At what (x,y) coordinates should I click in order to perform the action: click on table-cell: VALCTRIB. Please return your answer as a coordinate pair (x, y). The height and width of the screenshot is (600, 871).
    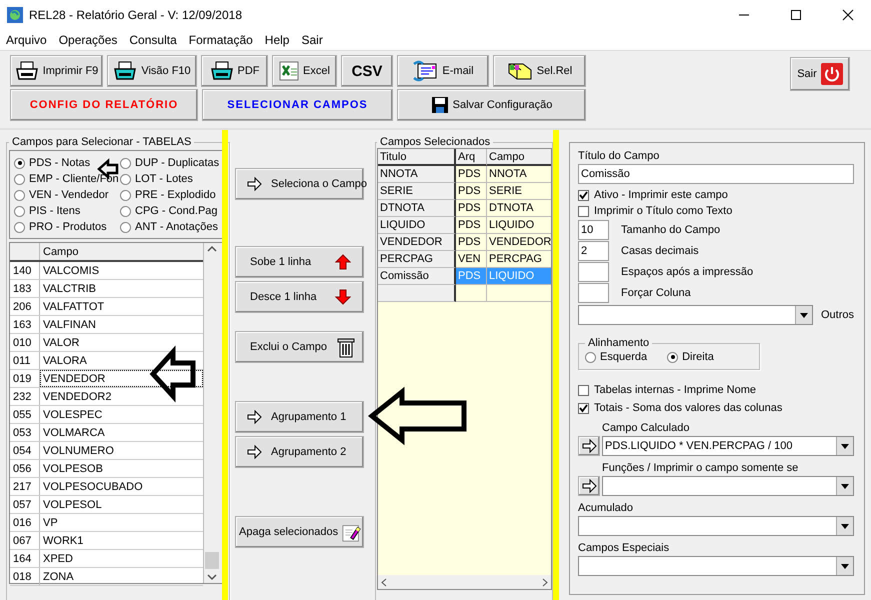
    Looking at the image, I should click on (121, 288).